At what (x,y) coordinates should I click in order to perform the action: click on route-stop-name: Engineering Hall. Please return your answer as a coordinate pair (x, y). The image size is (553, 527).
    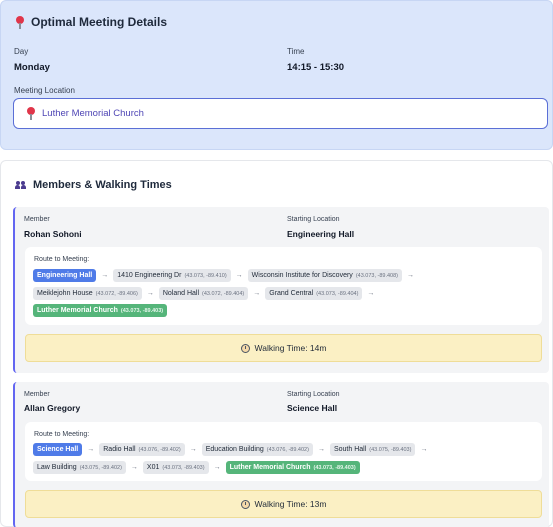
    Looking at the image, I should click on (65, 275).